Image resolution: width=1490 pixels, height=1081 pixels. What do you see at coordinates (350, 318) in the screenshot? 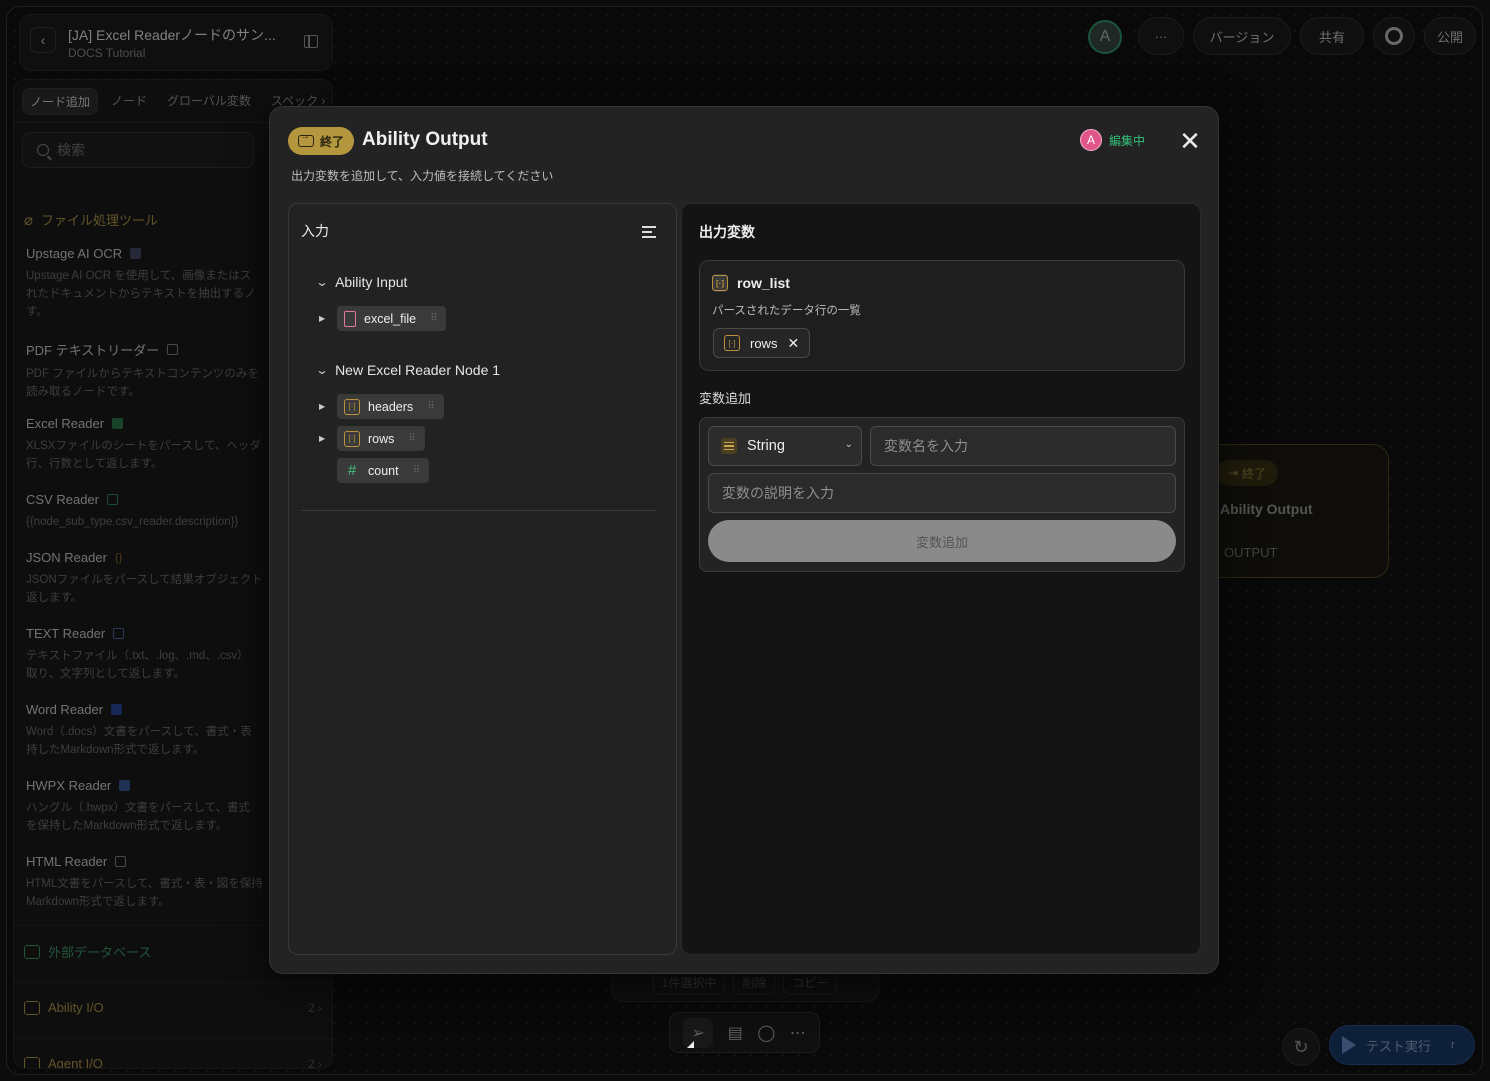
I see `file-icon` at bounding box center [350, 318].